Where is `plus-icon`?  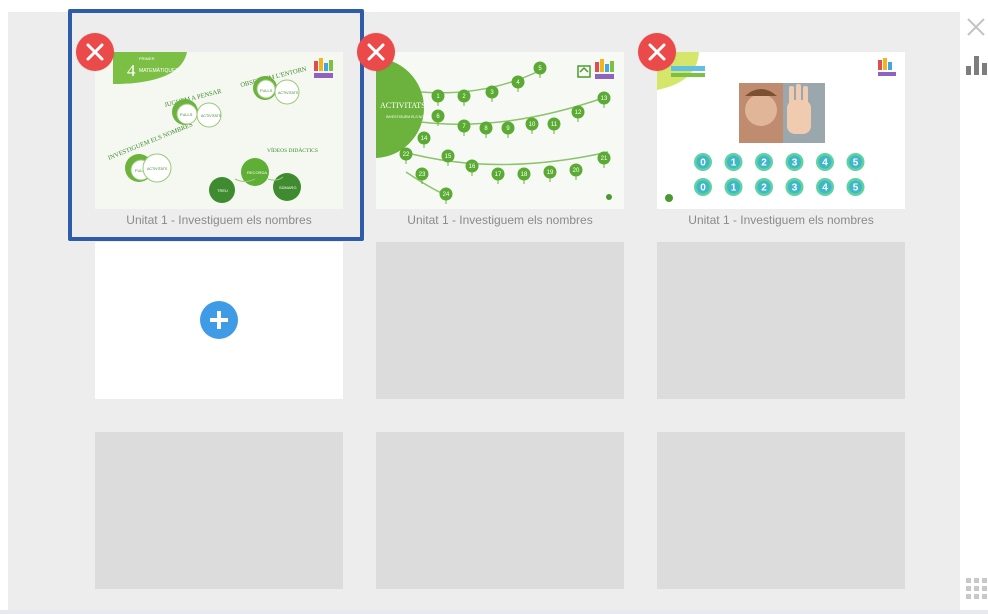 plus-icon is located at coordinates (219, 320).